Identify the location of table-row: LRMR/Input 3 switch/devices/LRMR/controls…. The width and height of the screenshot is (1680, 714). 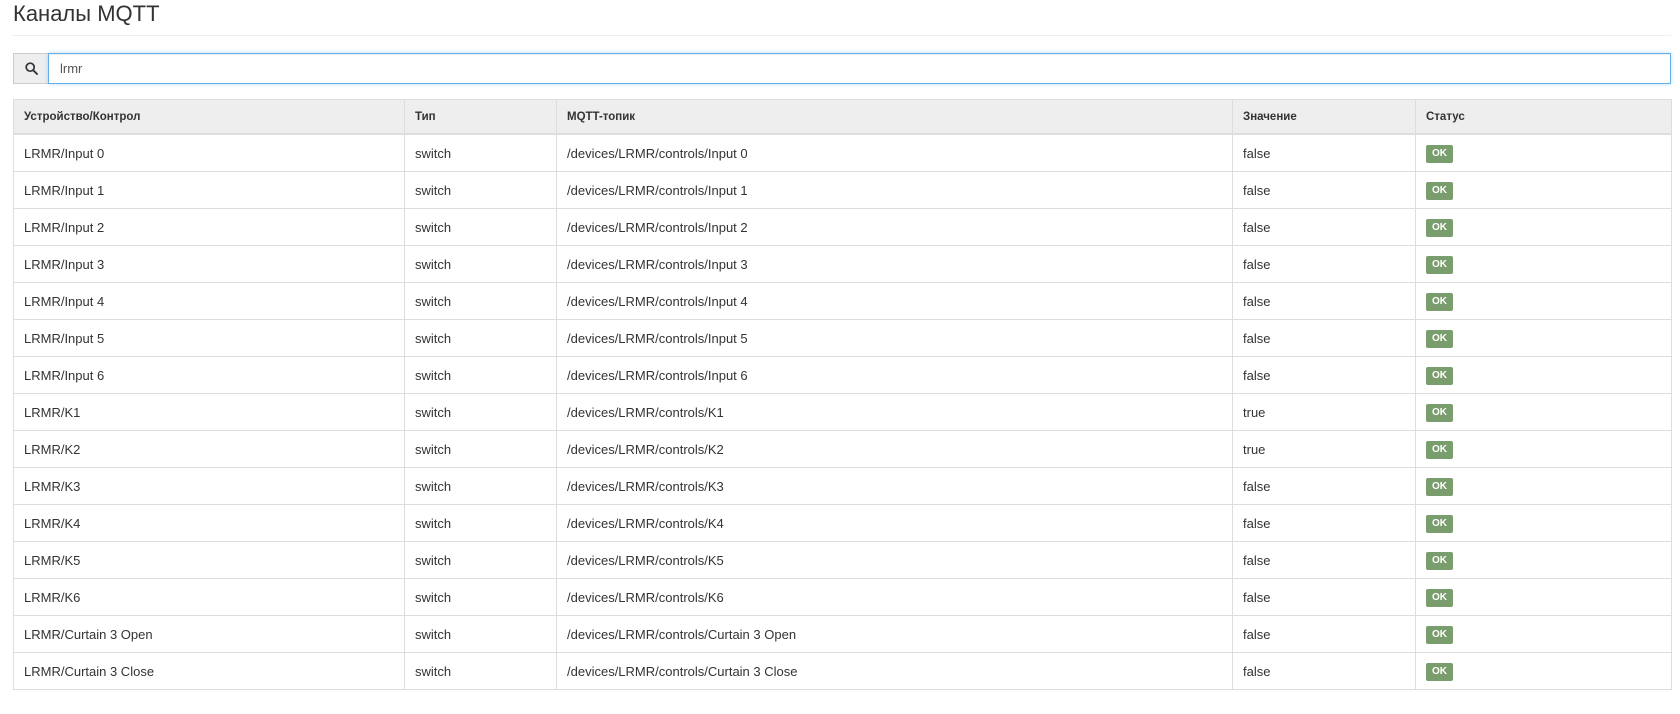
(842, 264).